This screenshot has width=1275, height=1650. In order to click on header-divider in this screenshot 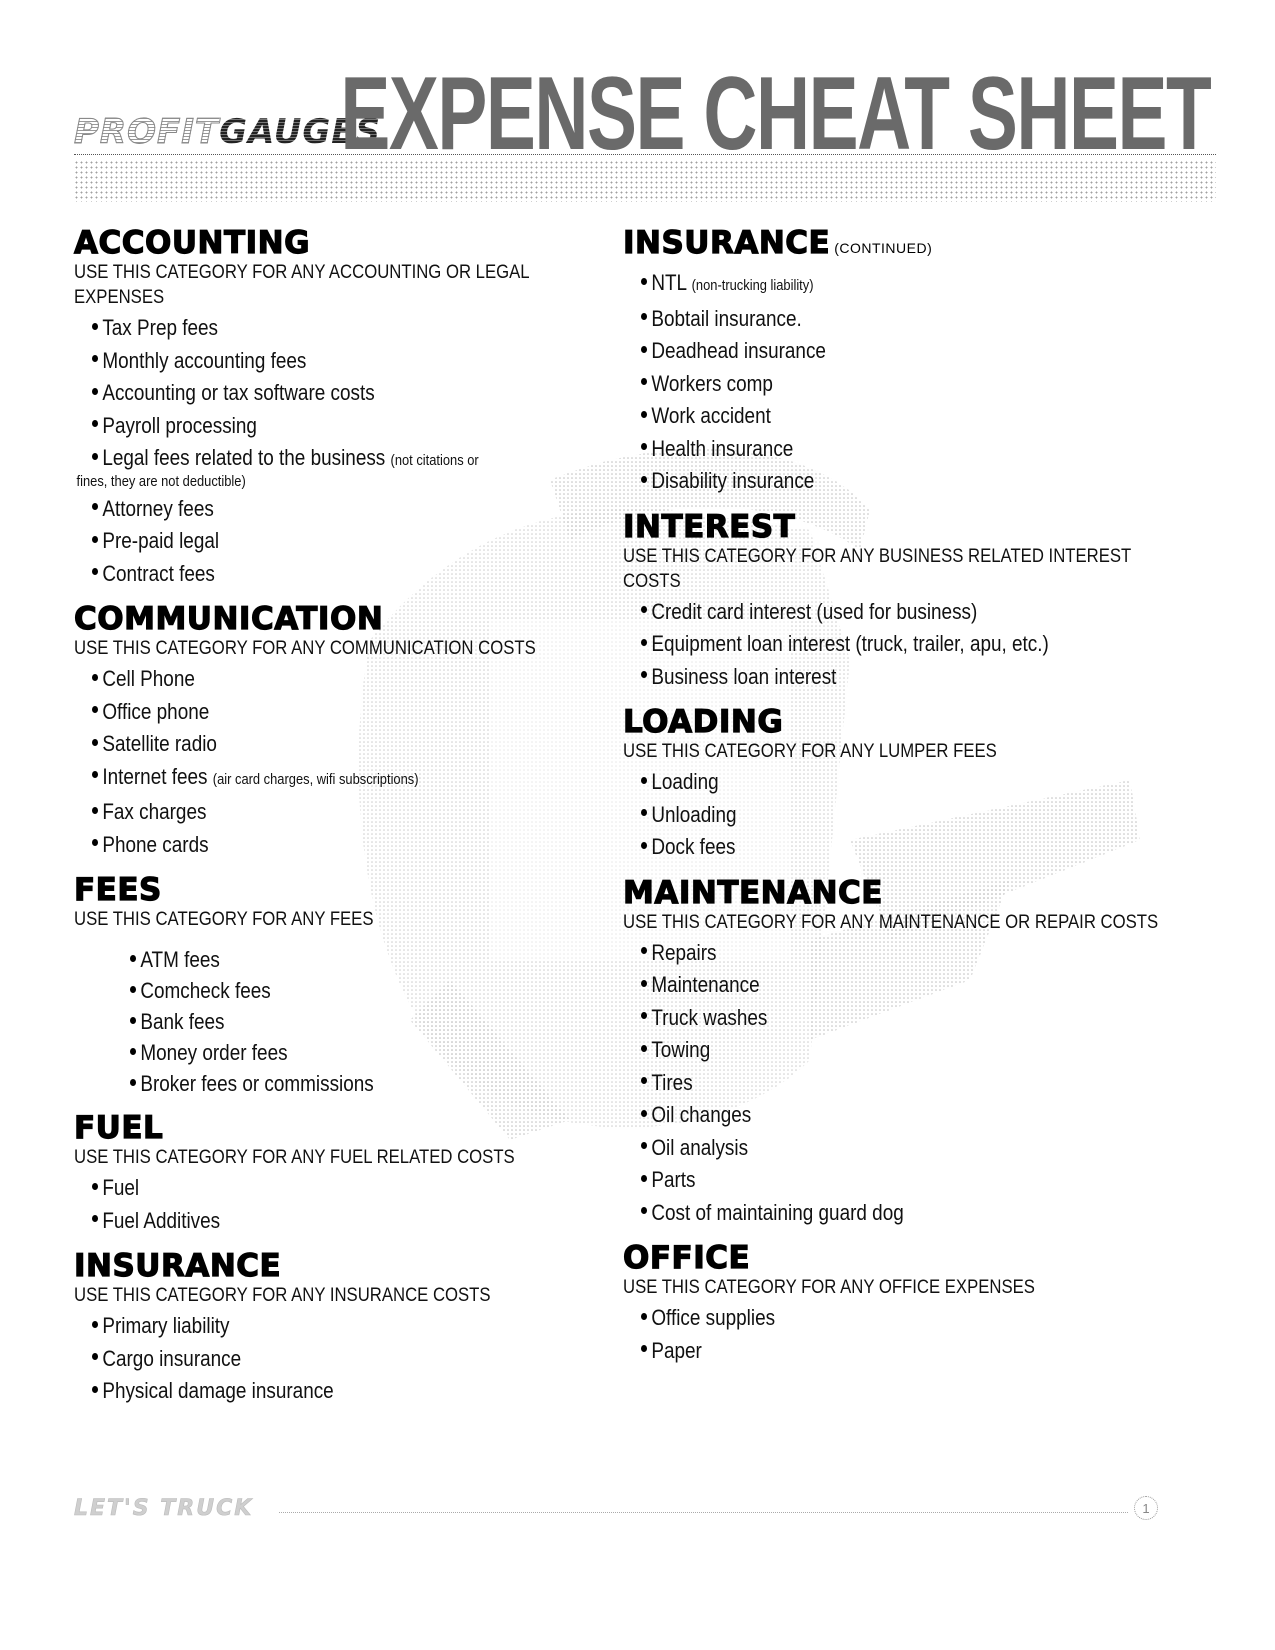, I will do `click(645, 154)`.